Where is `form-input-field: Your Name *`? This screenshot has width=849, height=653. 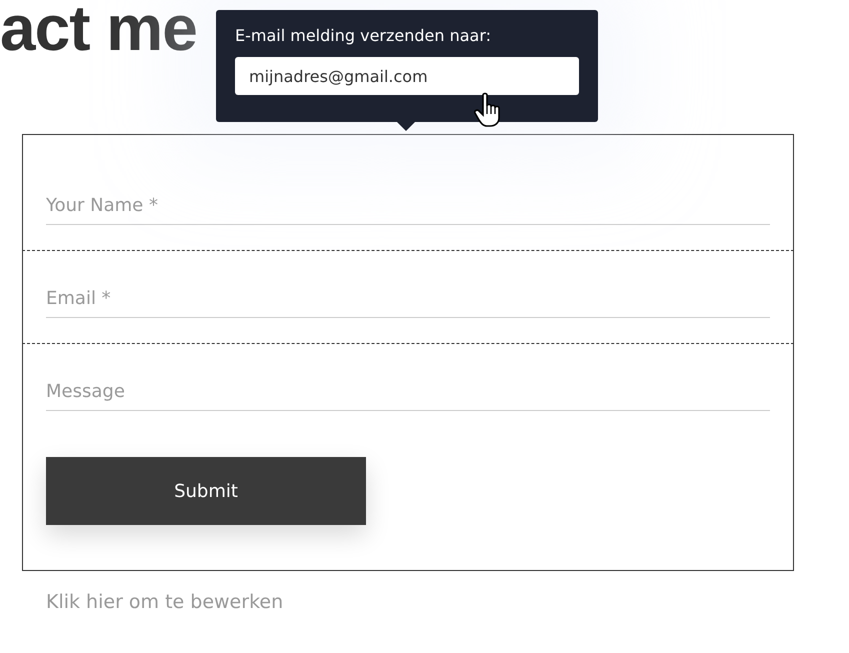 form-input-field: Your Name * is located at coordinates (408, 210).